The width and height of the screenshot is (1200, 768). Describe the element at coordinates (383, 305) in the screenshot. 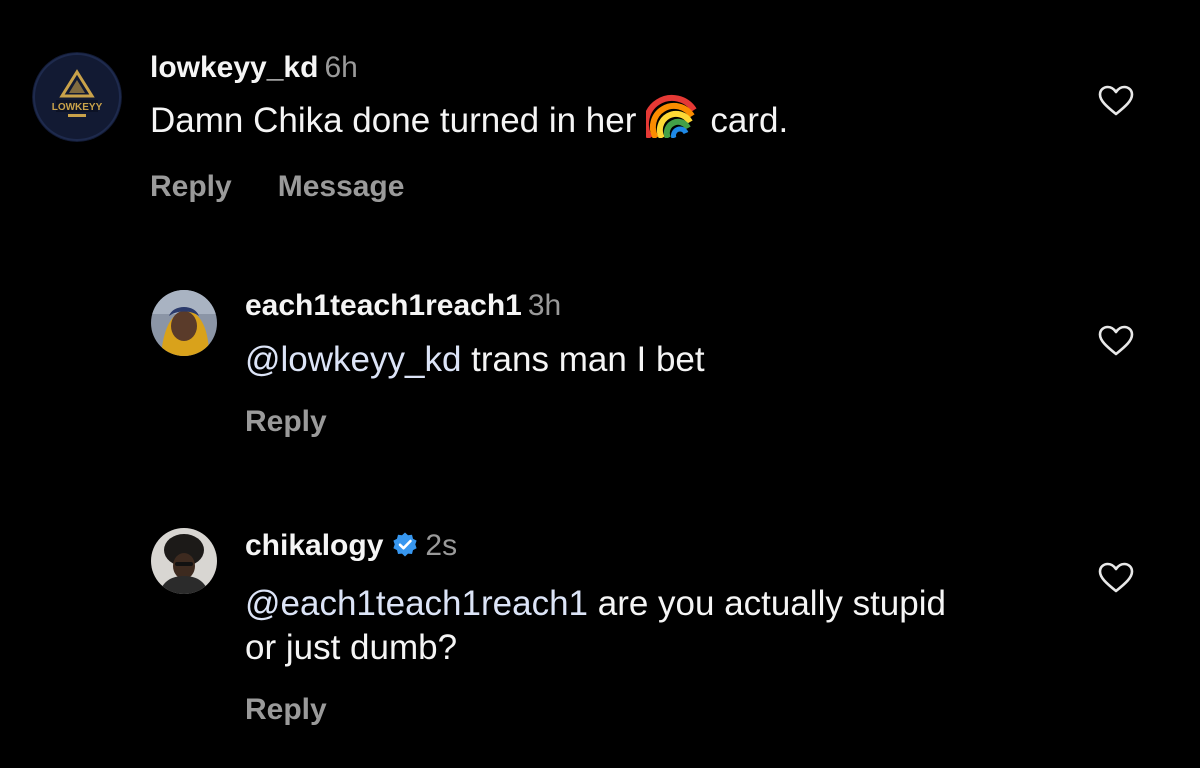

I see `username: each1teach1reach1` at that location.